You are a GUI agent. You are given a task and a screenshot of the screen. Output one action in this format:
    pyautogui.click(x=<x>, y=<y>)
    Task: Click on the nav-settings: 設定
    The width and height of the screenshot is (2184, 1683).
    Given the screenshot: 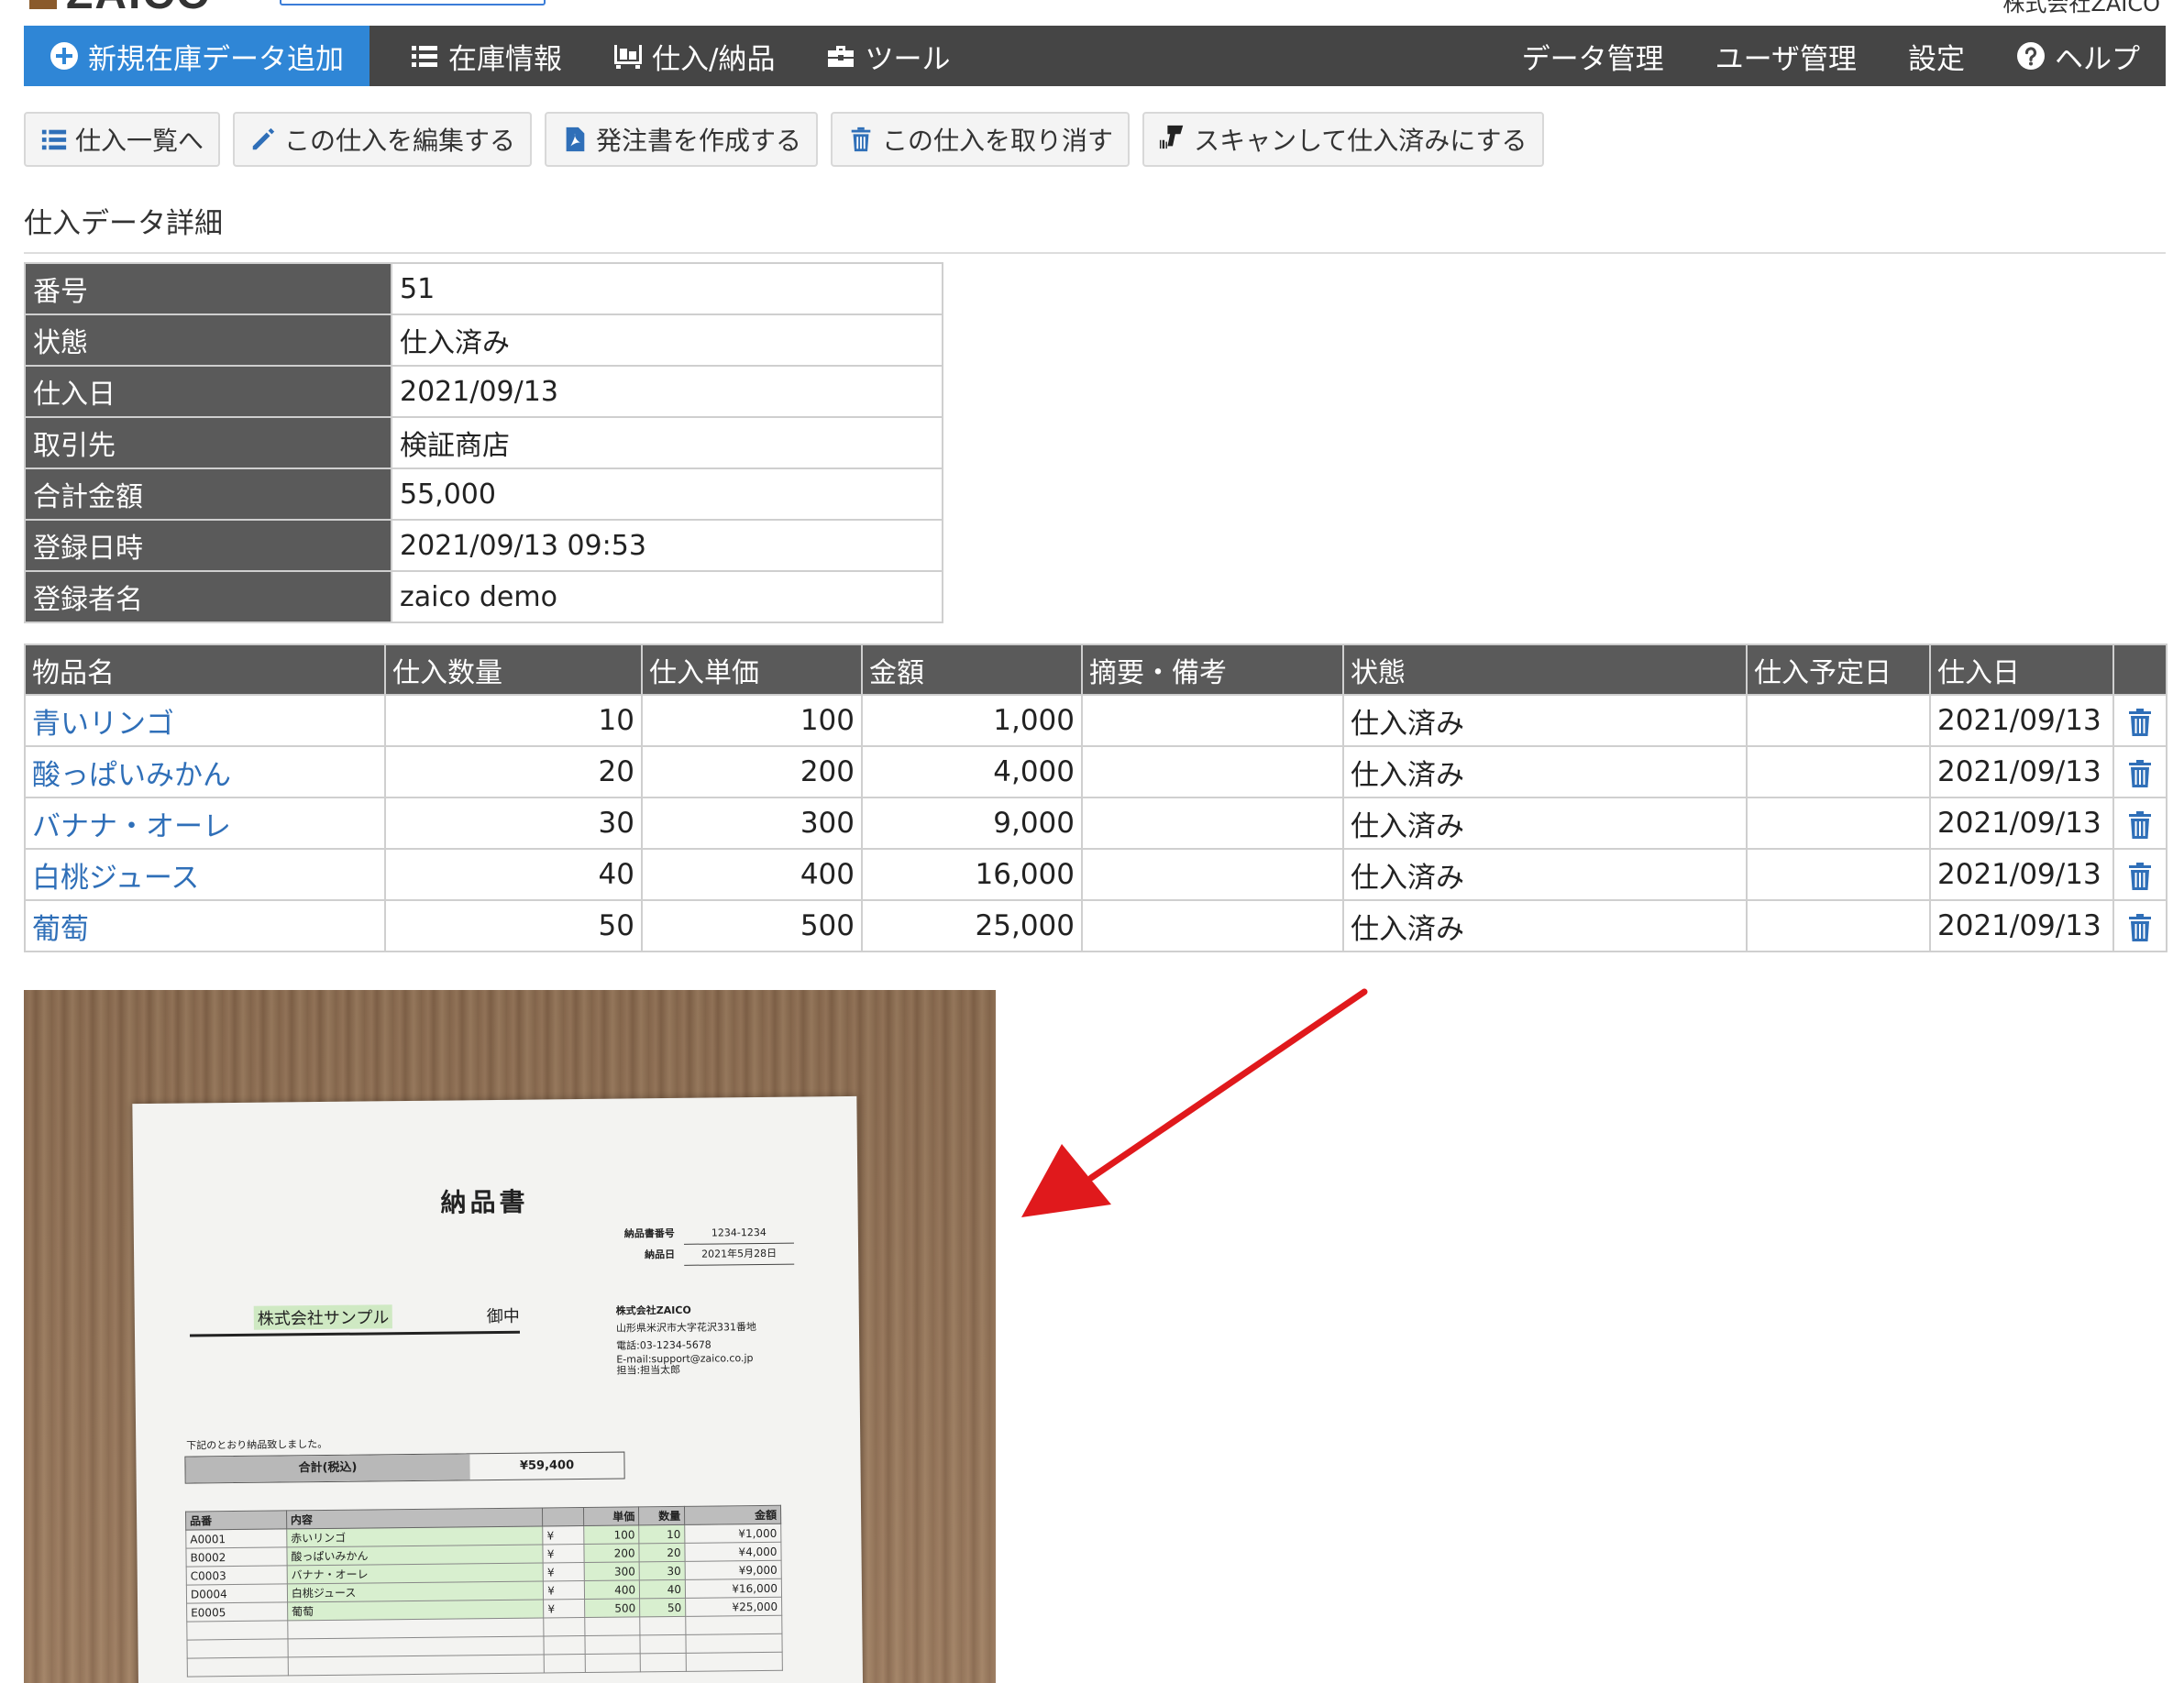 What is the action you would take?
    pyautogui.click(x=1936, y=56)
    